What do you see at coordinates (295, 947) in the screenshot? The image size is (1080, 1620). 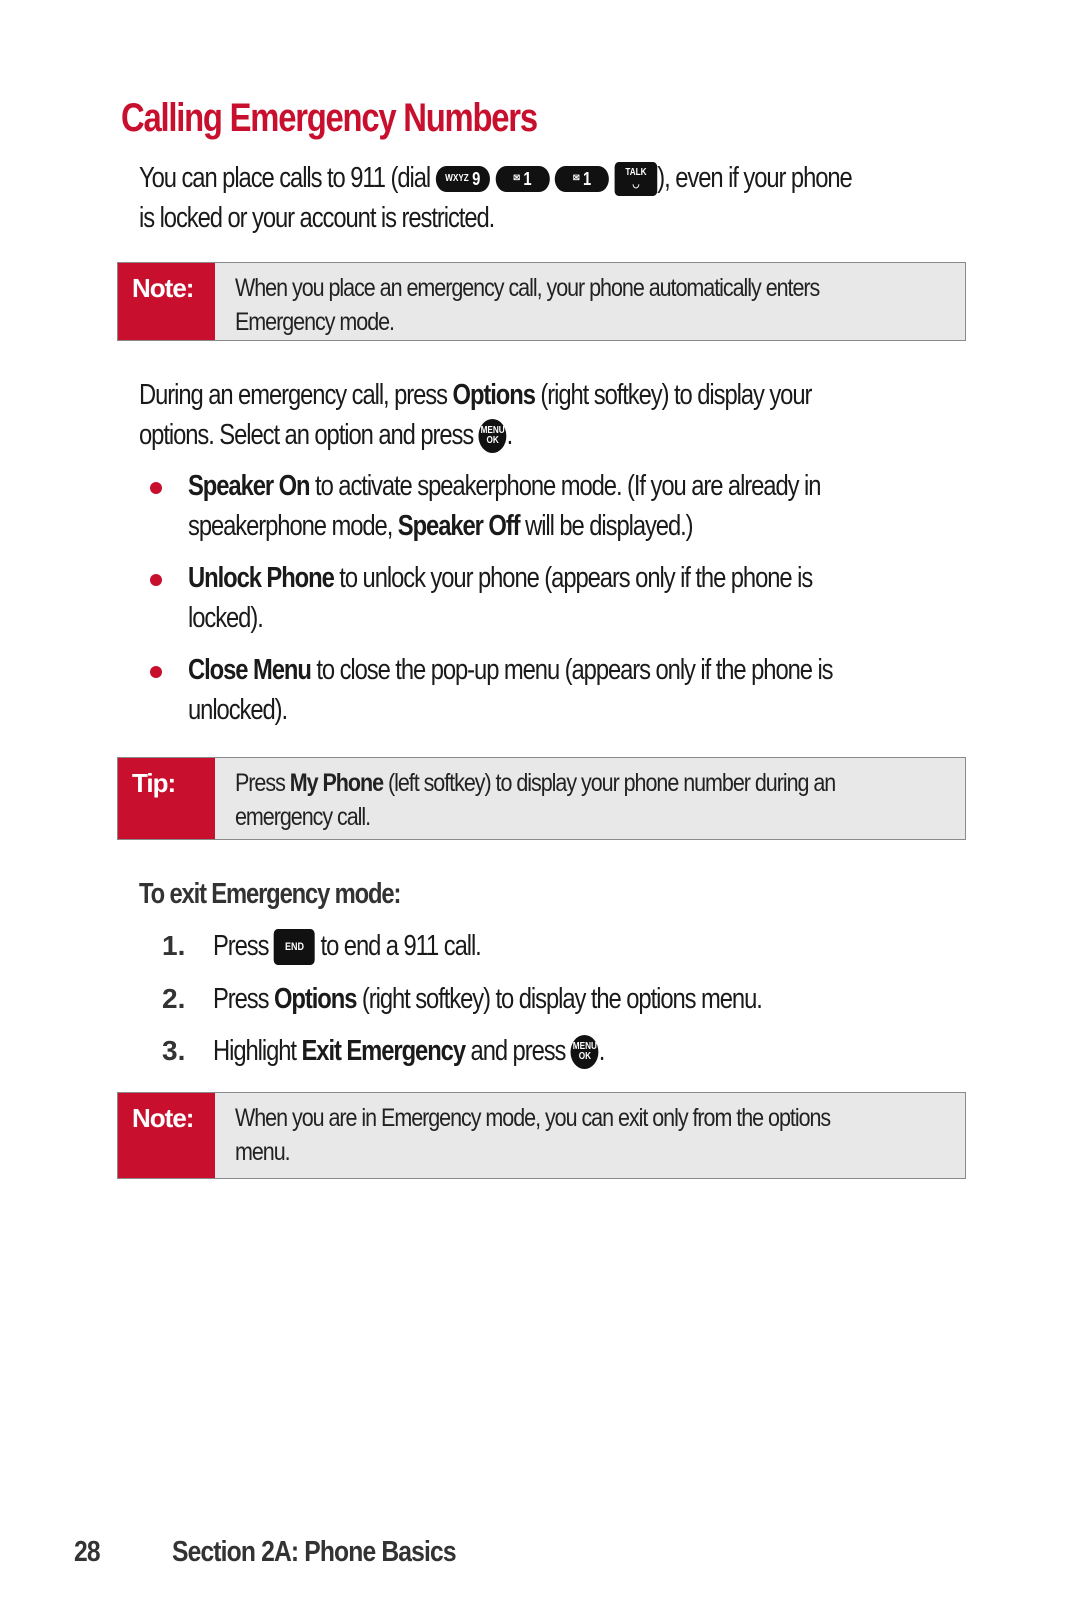 I see `end-key-icon: END` at bounding box center [295, 947].